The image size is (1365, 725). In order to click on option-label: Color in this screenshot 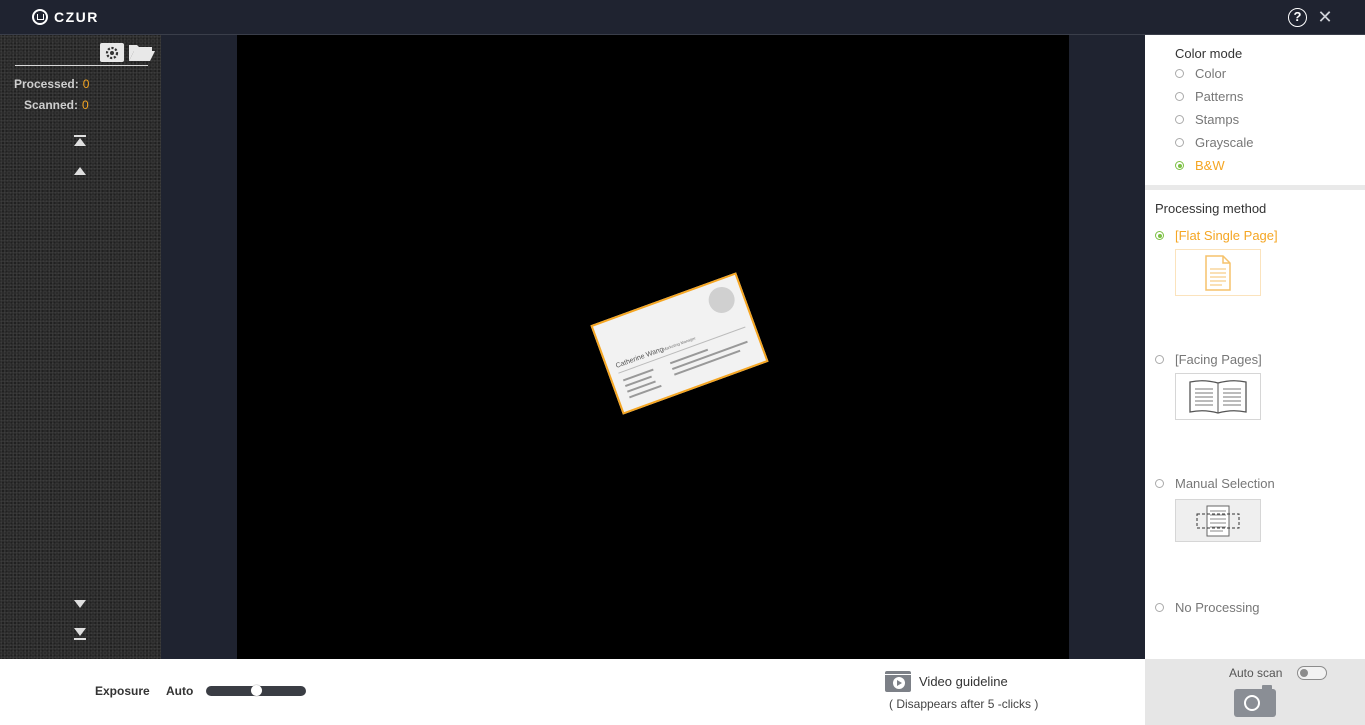, I will do `click(1211, 73)`.